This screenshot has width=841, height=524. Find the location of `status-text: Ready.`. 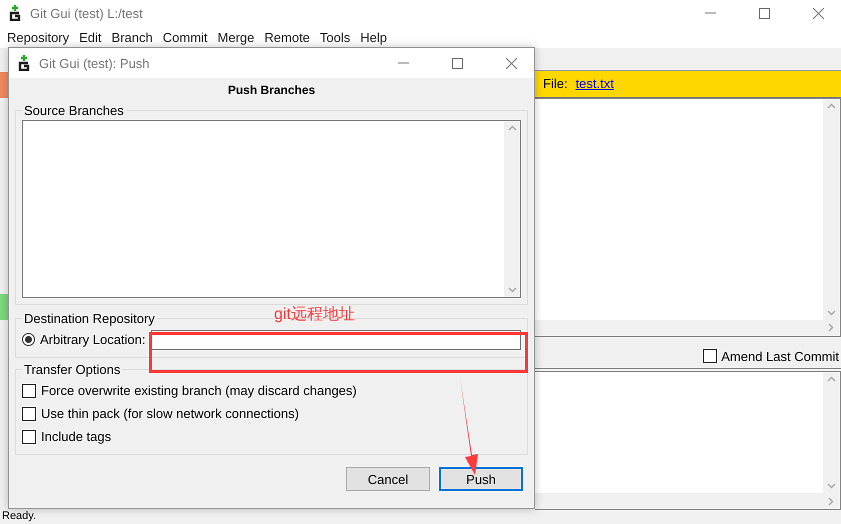

status-text: Ready. is located at coordinates (18, 516).